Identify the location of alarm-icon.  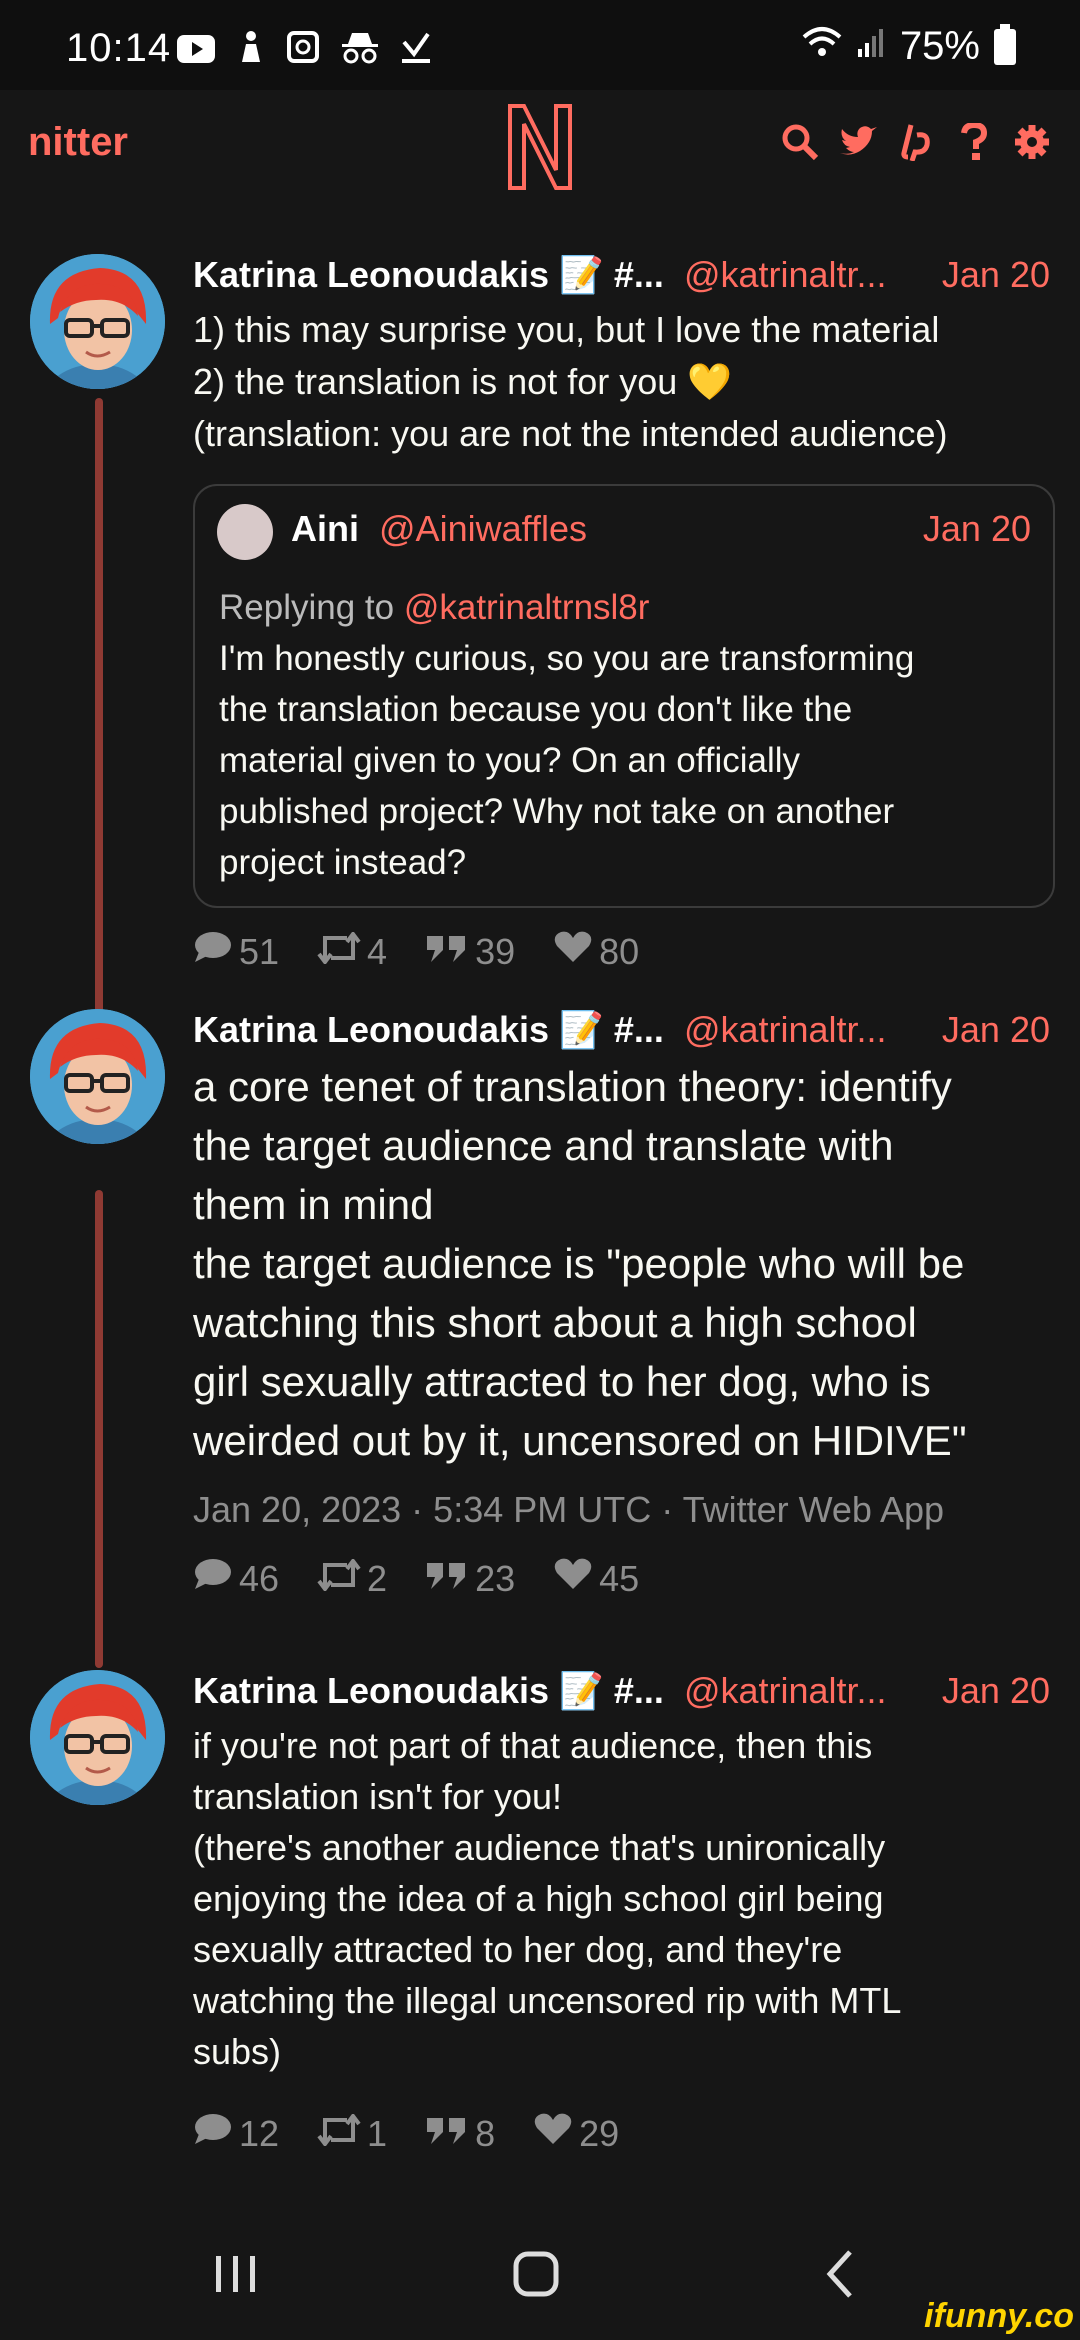
(303, 51).